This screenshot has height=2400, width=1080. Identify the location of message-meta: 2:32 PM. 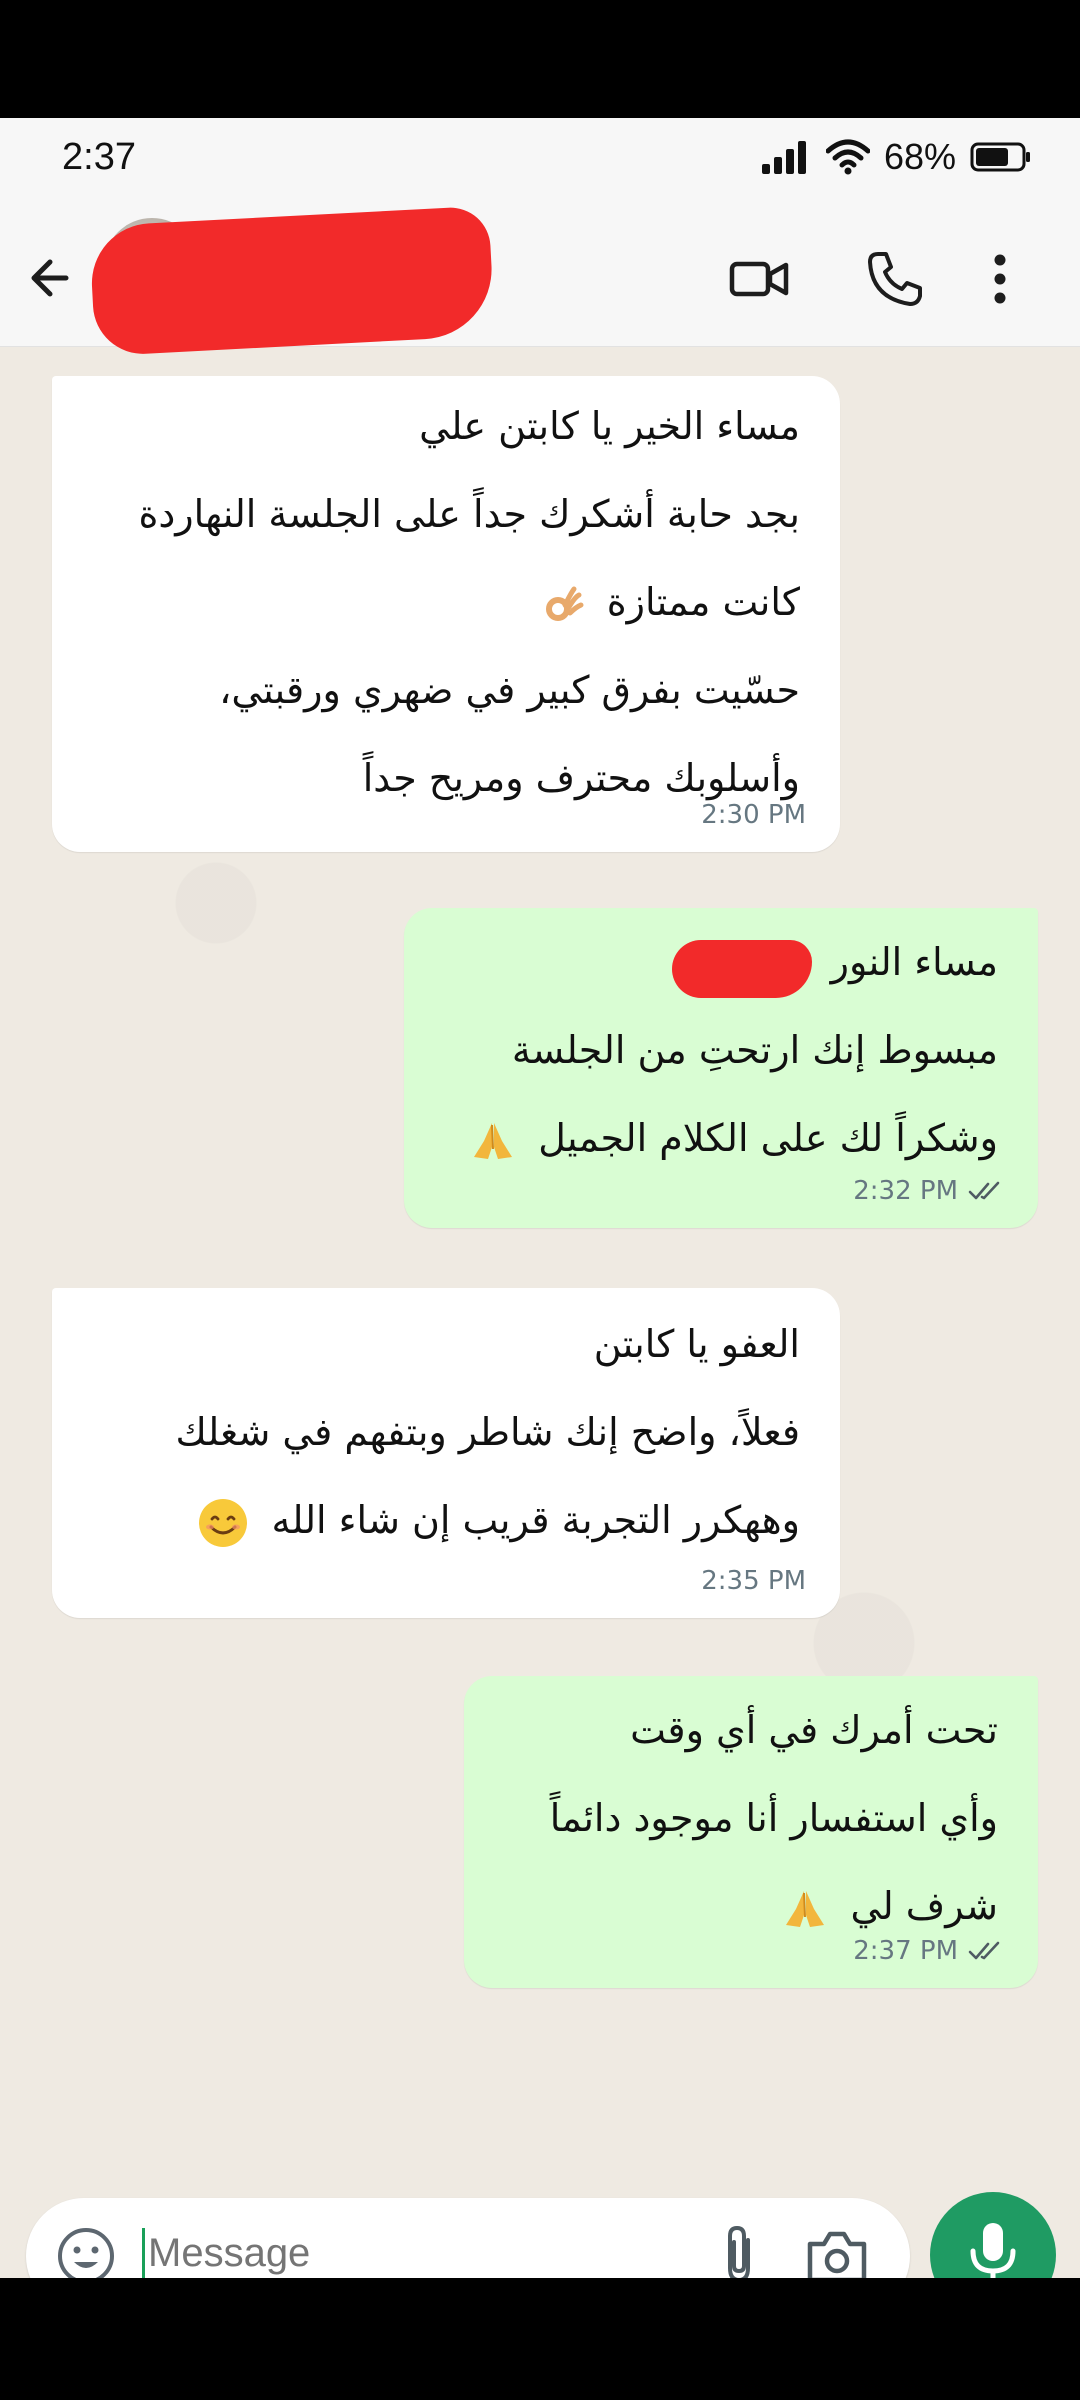
(928, 1191).